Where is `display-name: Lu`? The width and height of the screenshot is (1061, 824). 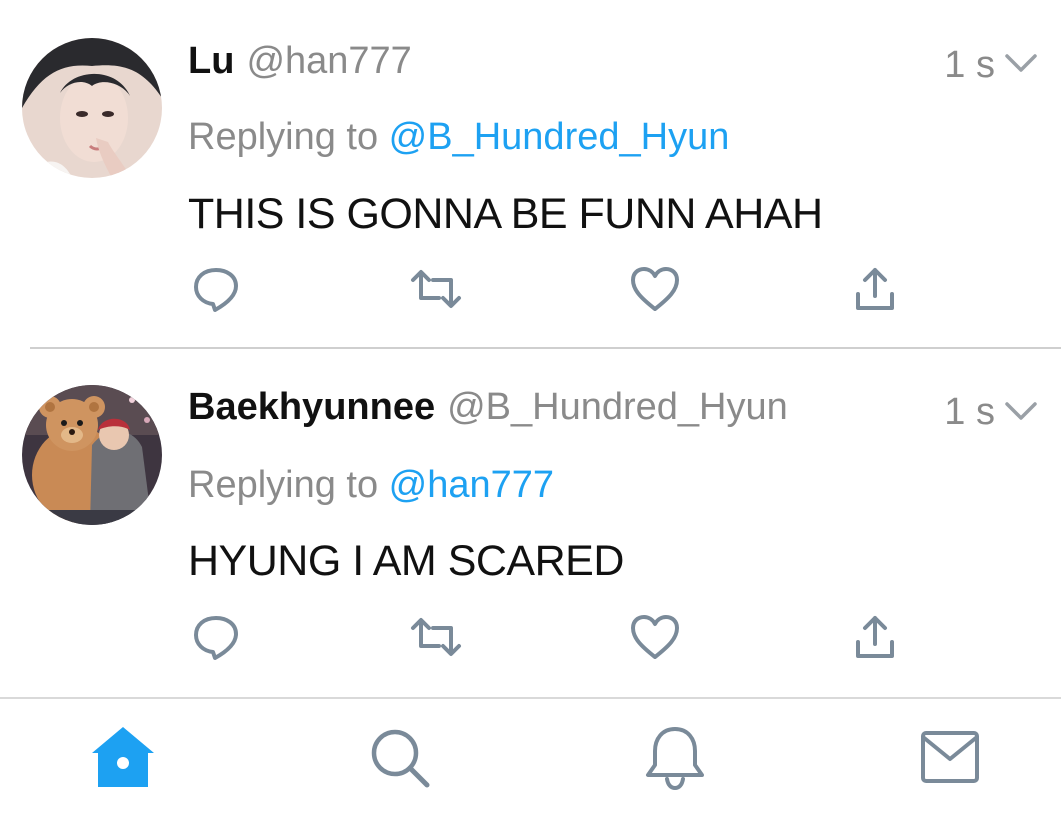
display-name: Lu is located at coordinates (211, 61).